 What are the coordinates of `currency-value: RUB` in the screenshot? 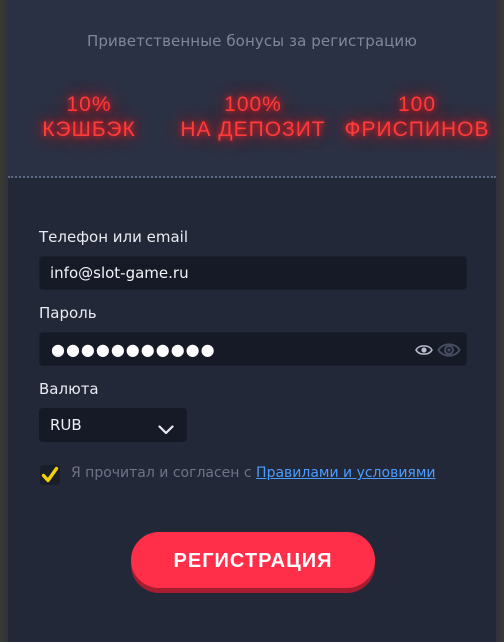 It's located at (66, 425).